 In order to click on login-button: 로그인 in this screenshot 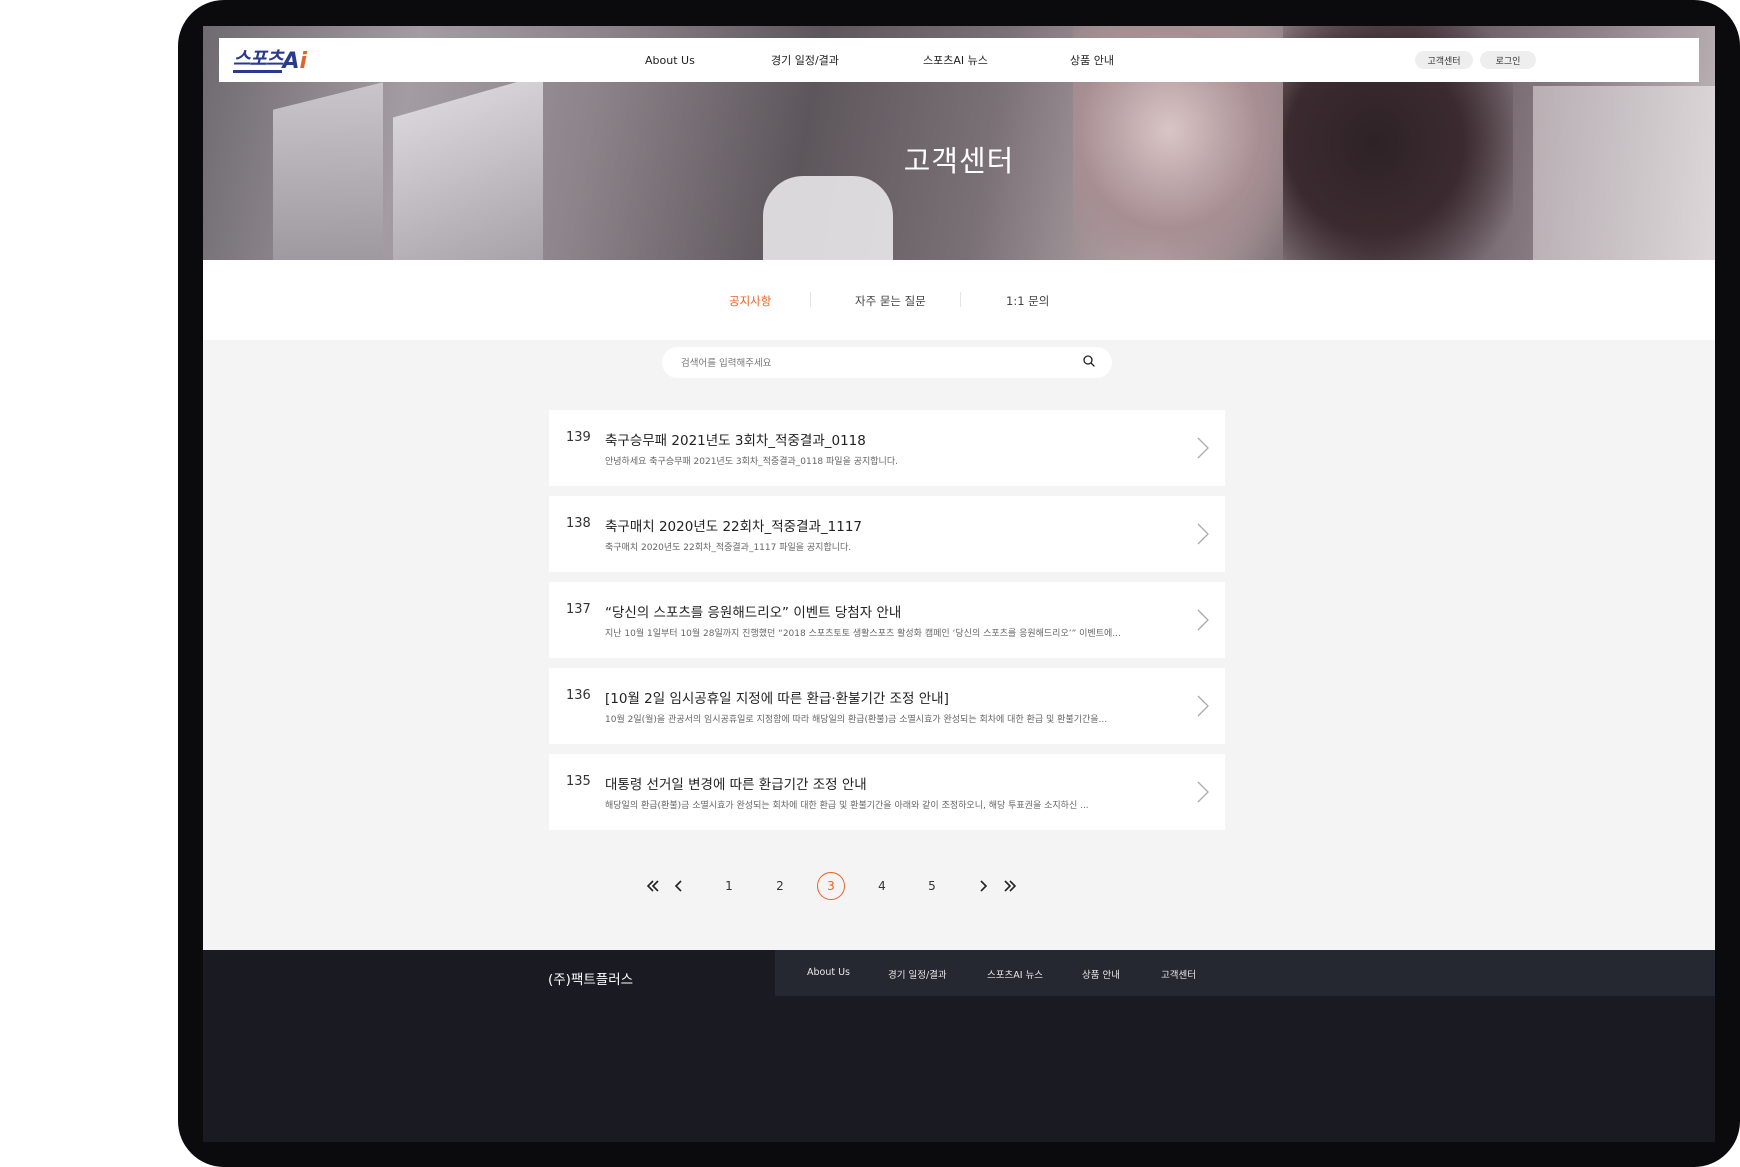, I will do `click(1508, 60)`.